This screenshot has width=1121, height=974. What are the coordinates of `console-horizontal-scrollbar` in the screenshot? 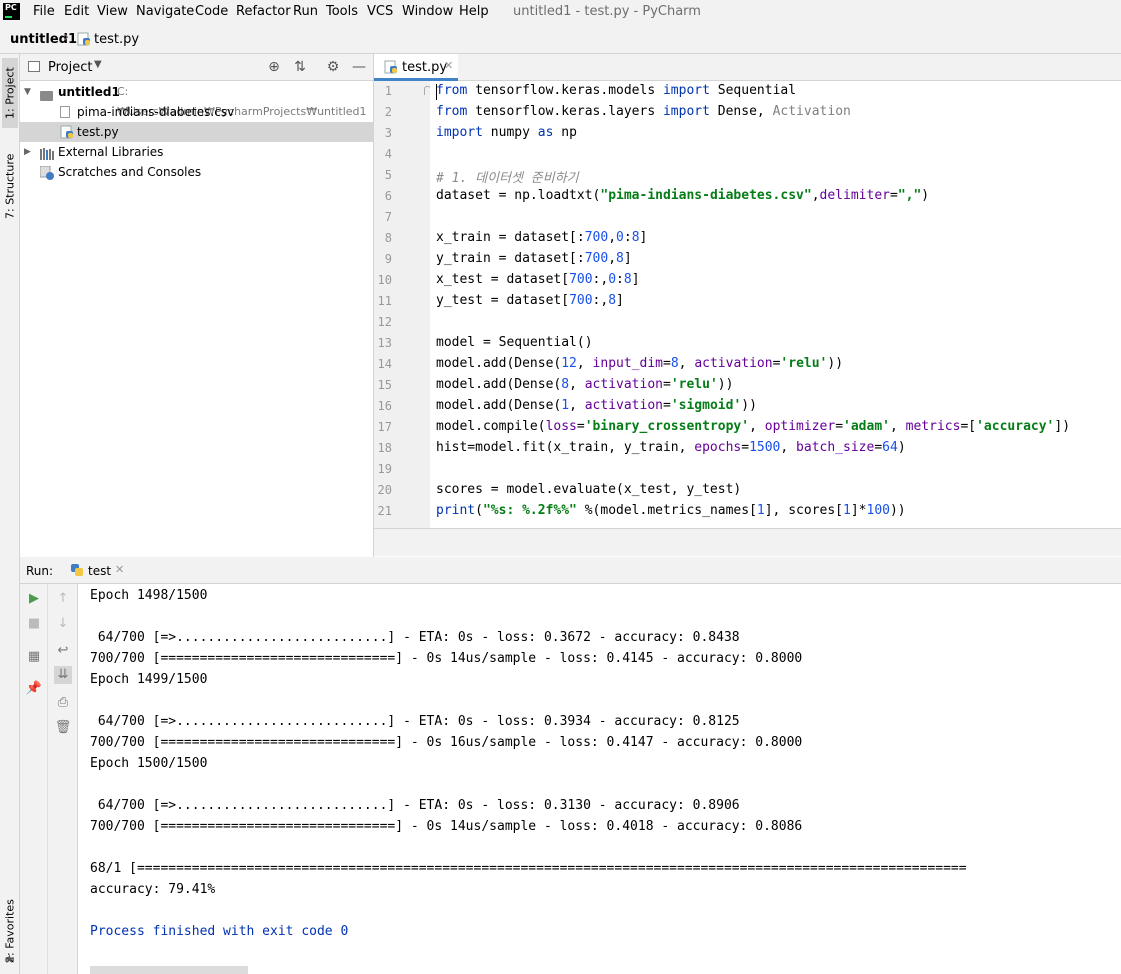 It's located at (169, 970).